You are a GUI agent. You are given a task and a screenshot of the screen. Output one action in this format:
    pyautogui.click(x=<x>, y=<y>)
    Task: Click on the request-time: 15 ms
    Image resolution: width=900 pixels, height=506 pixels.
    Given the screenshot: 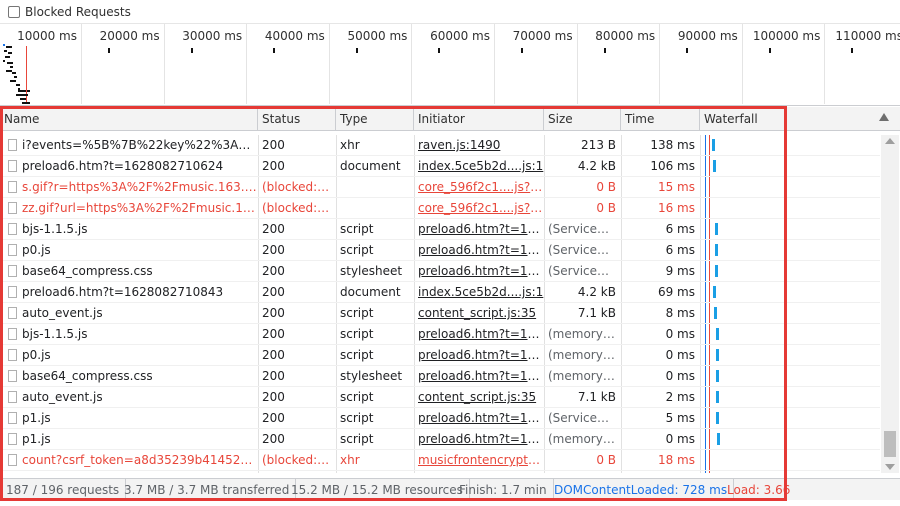 What is the action you would take?
    pyautogui.click(x=676, y=187)
    